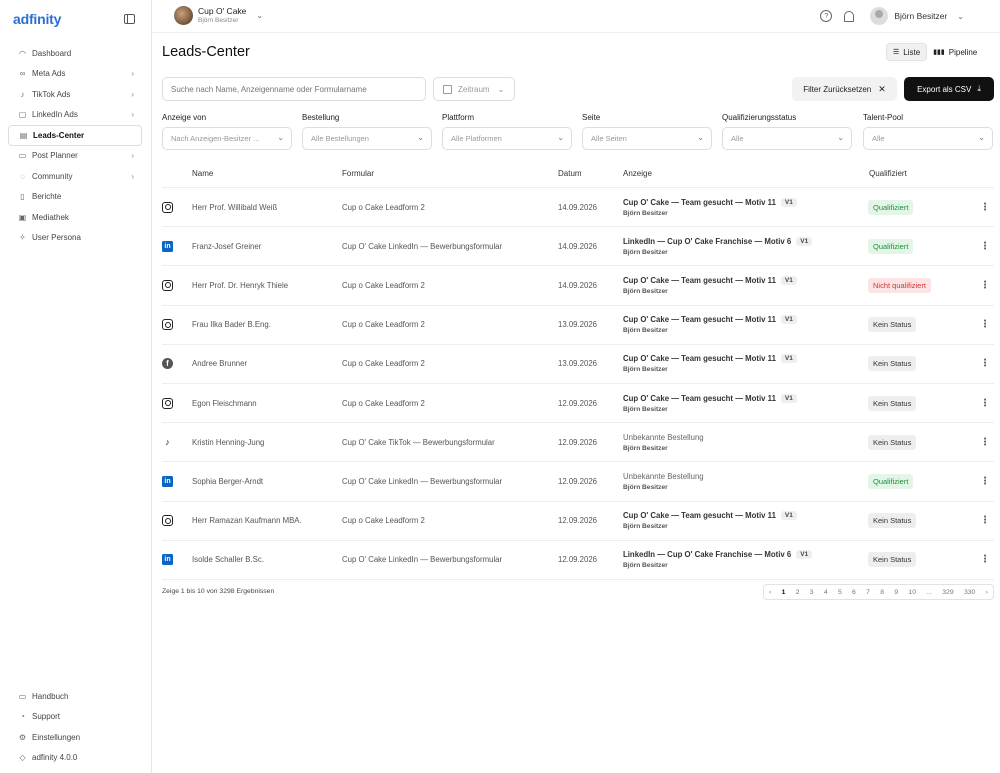 This screenshot has height=773, width=1000. I want to click on sidebar-toggle-icon, so click(129, 19).